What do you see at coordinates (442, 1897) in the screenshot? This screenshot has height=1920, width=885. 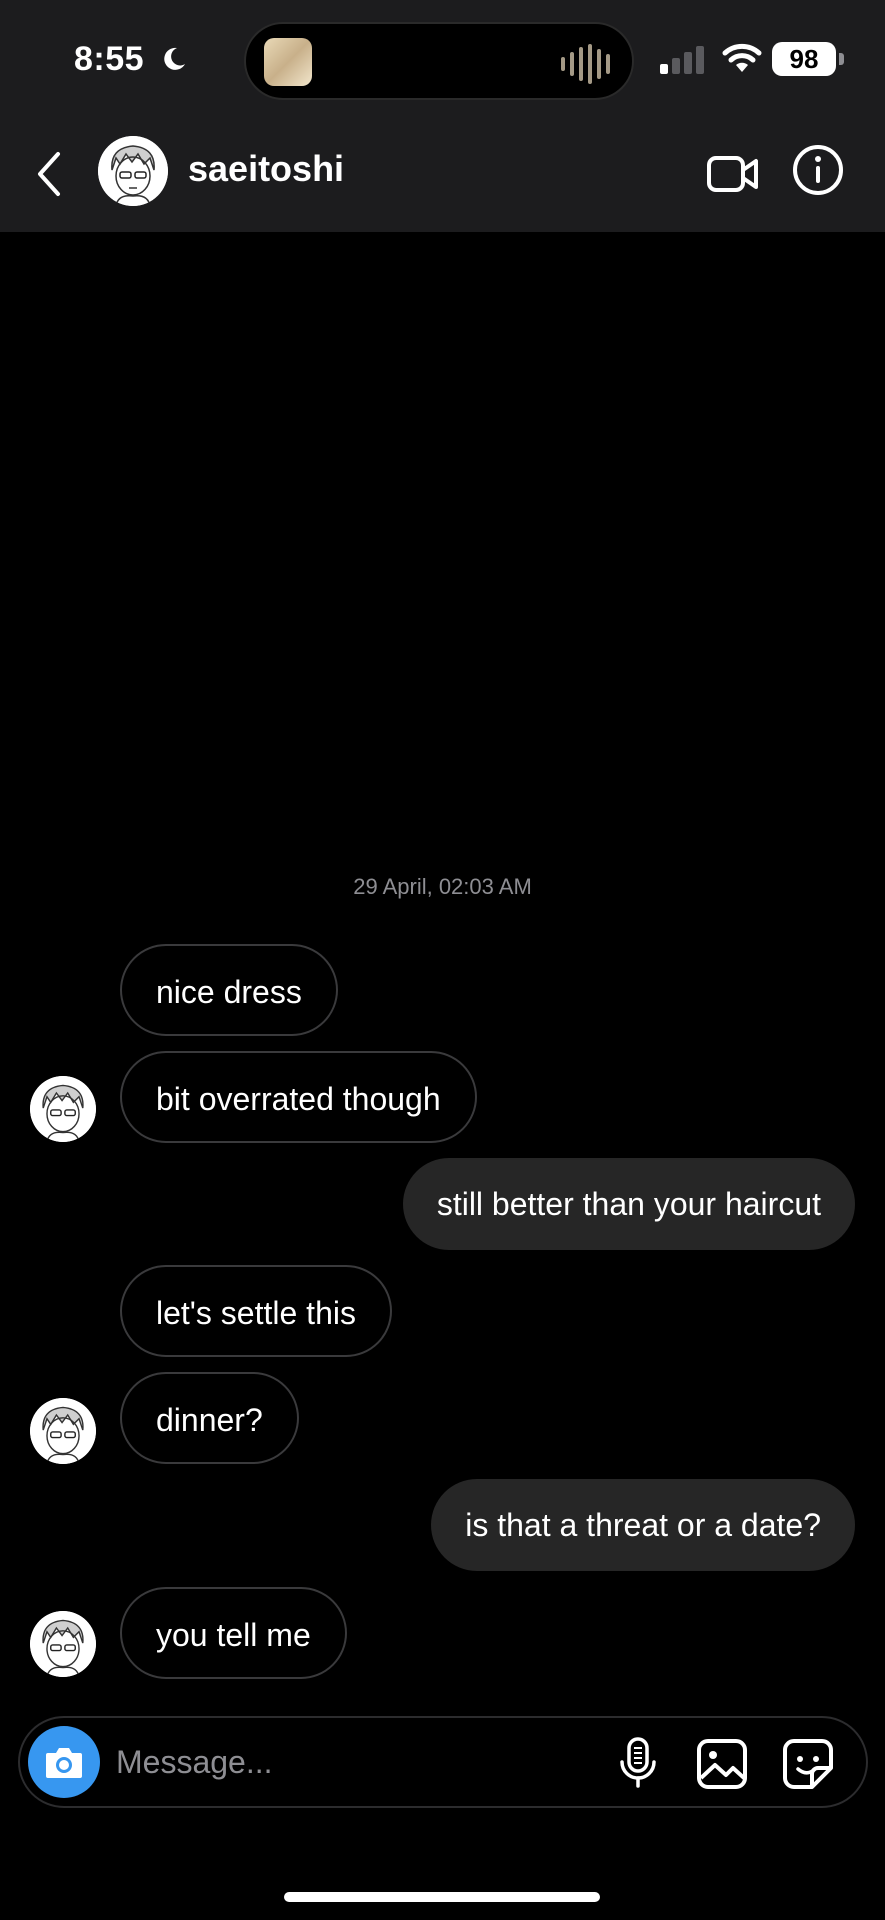 I see `home-indicator` at bounding box center [442, 1897].